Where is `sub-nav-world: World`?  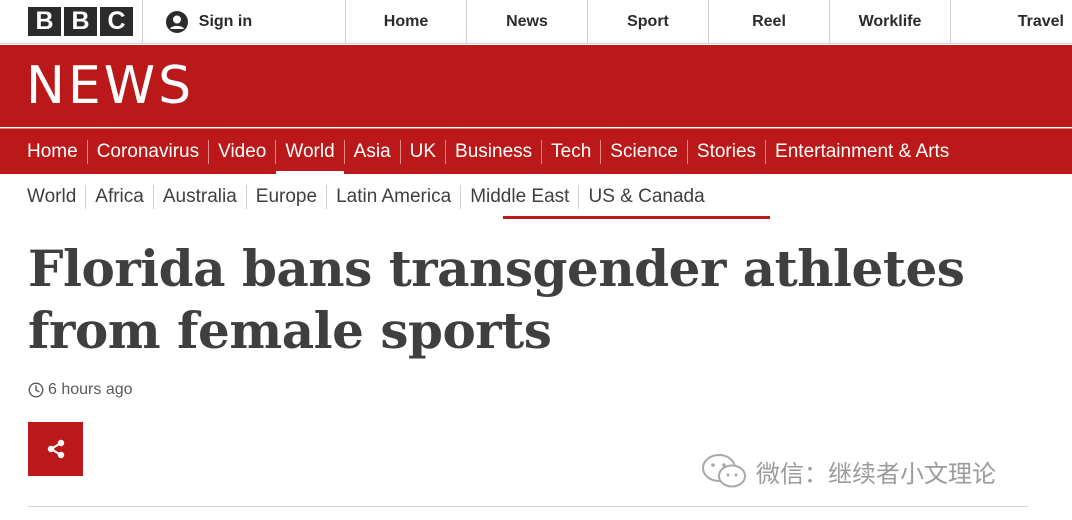
sub-nav-world: World is located at coordinates (52, 197).